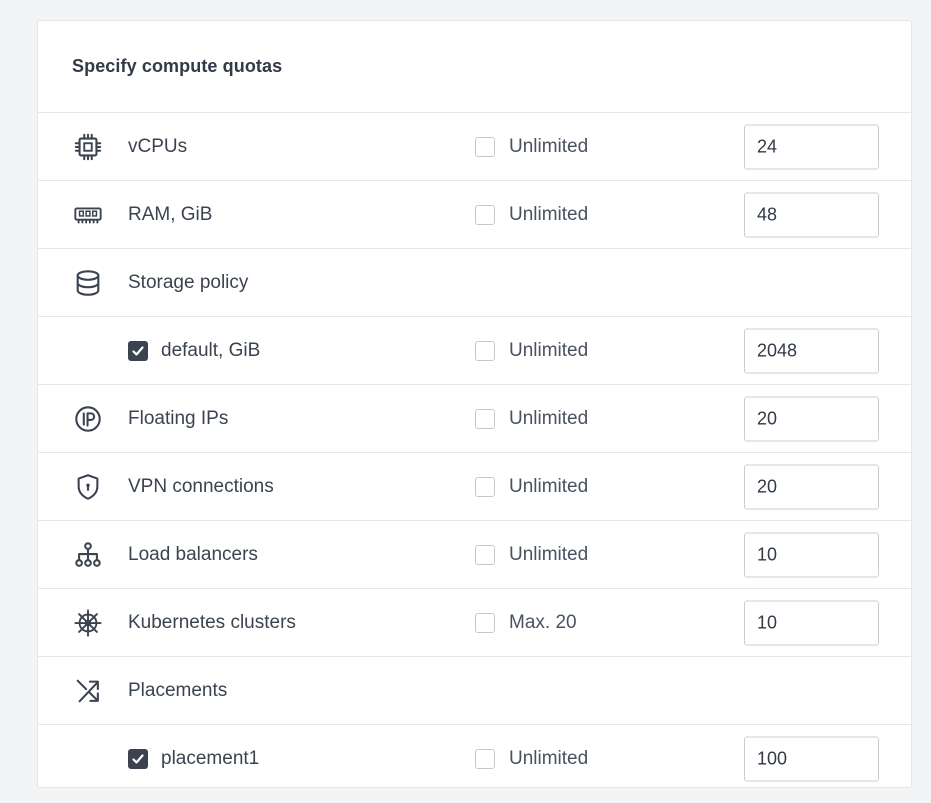 Image resolution: width=931 pixels, height=803 pixels. What do you see at coordinates (188, 282) in the screenshot?
I see `quota-label: Storage policy` at bounding box center [188, 282].